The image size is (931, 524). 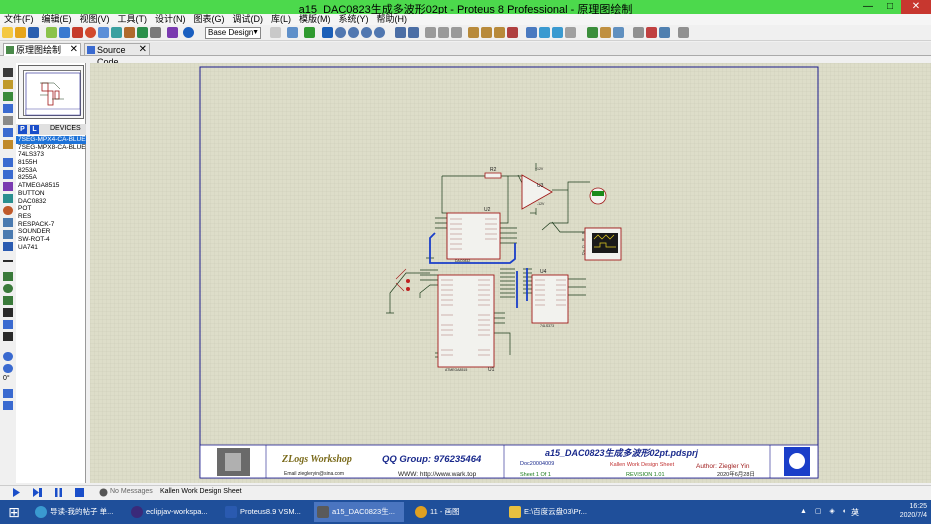 I want to click on help-icon, so click(x=188, y=32).